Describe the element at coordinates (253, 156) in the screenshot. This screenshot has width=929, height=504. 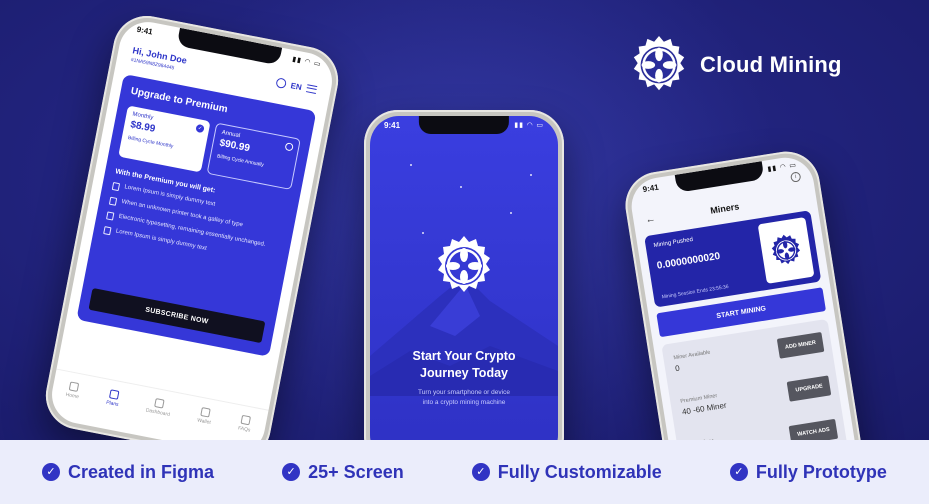
I see `plan-annual: Annual $90.99 Billing Cycle Annually` at that location.